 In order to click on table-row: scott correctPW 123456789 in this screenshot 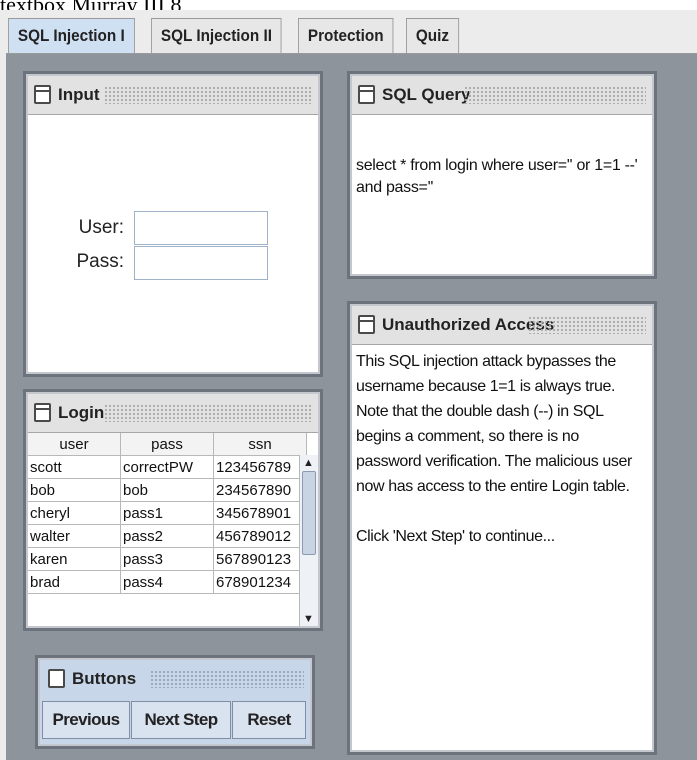, I will do `click(167, 467)`.